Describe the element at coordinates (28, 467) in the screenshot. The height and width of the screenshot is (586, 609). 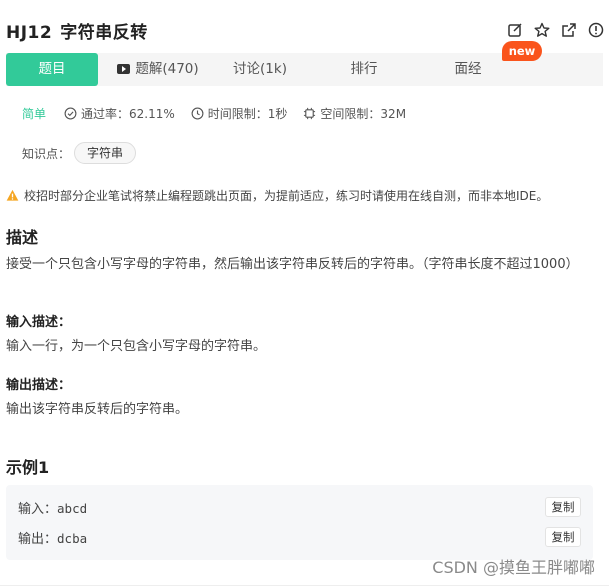
I see `example-heading: 示例1` at that location.